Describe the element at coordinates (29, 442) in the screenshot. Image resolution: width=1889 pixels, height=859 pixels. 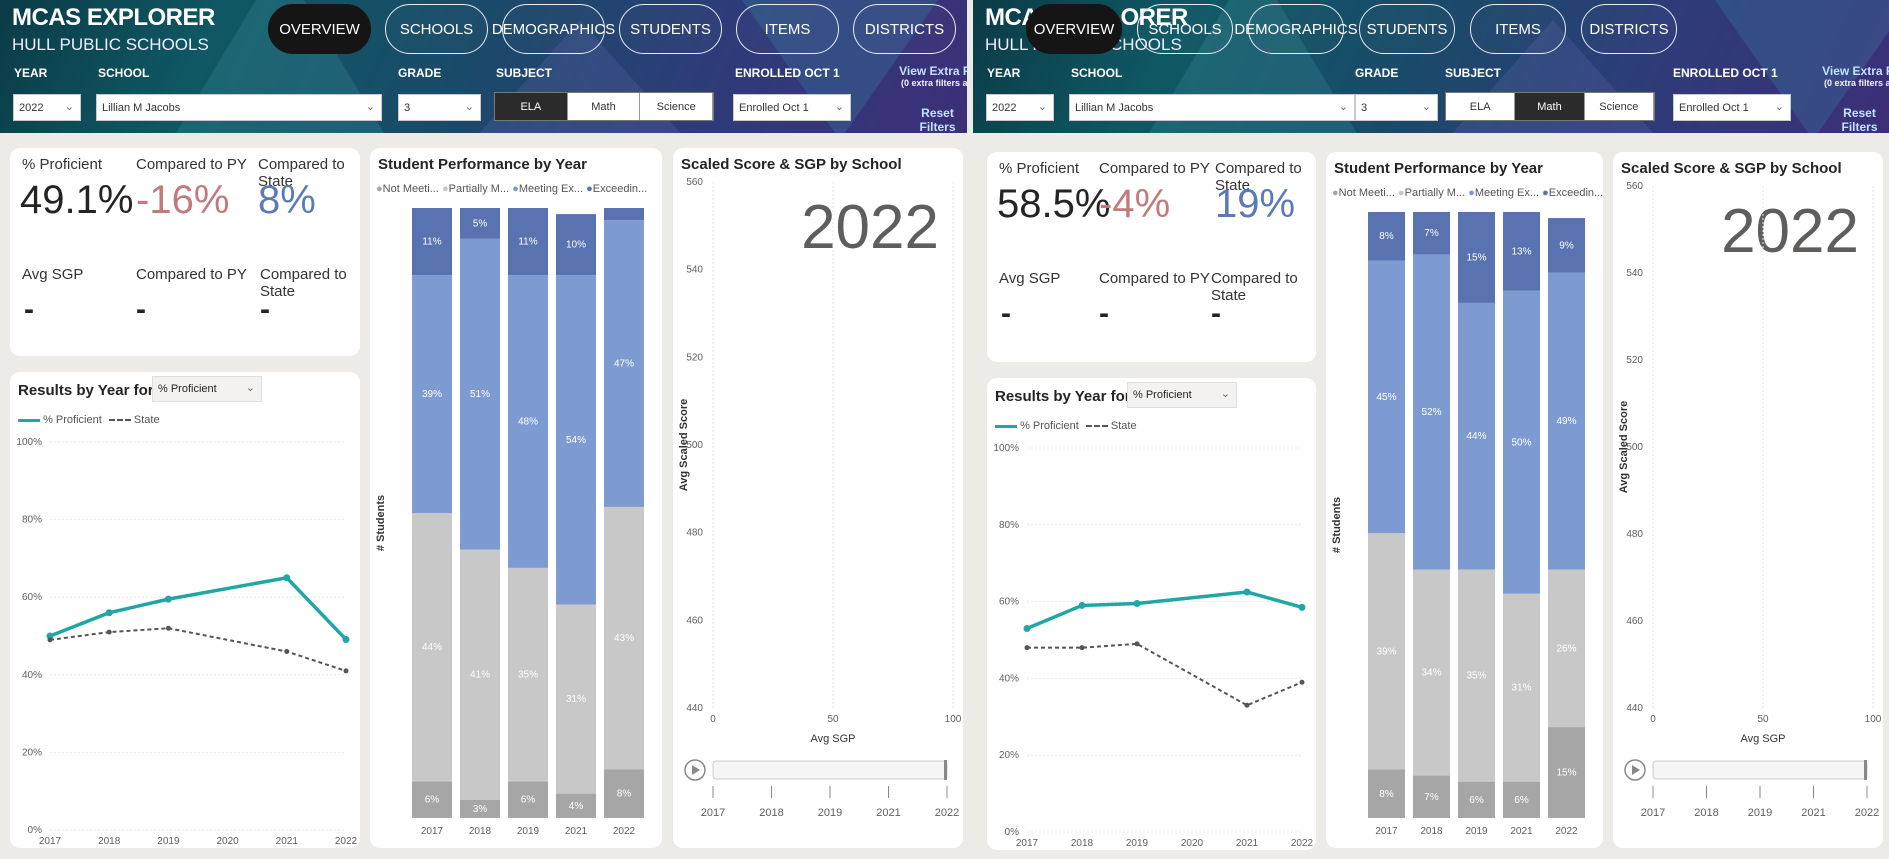
I see `y-tick-label: 100%` at that location.